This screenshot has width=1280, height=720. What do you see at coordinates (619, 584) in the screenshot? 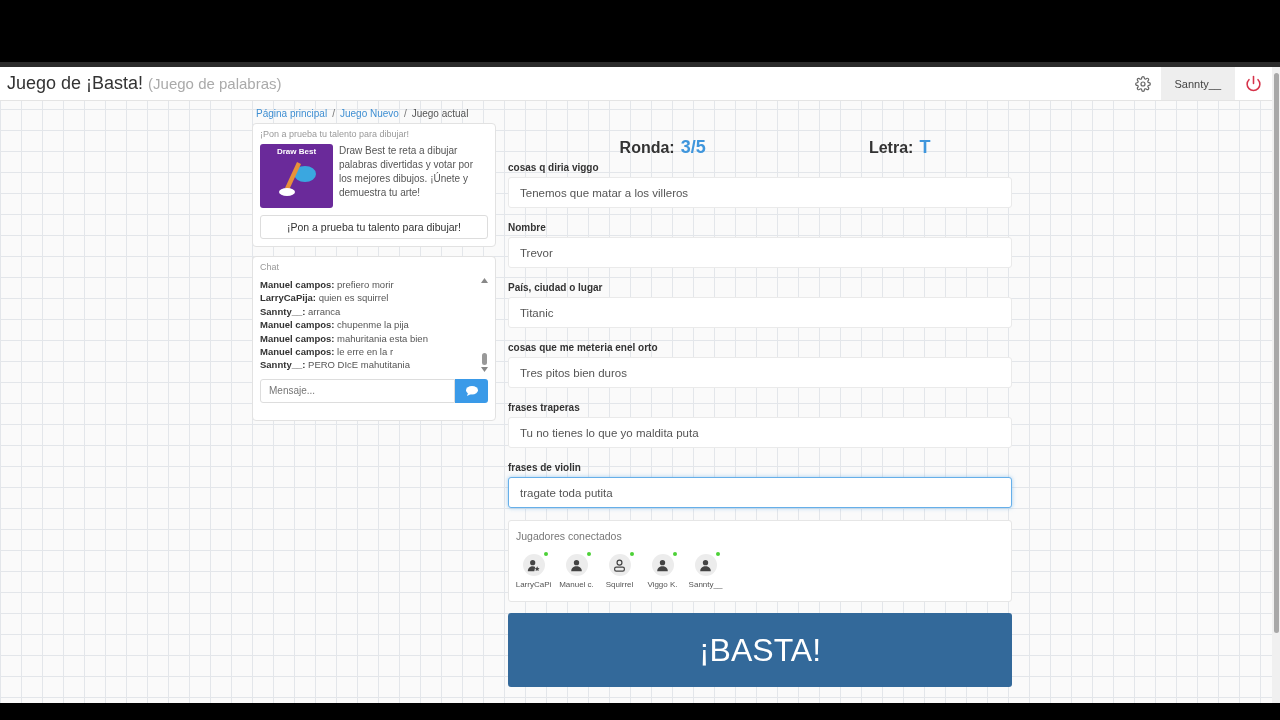
I see `player-name: Squirrel` at bounding box center [619, 584].